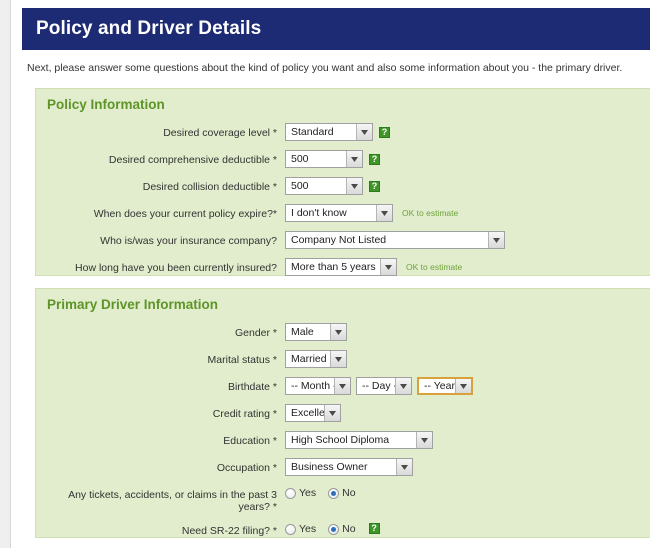 The width and height of the screenshot is (650, 548). I want to click on field-marital-status: Married, so click(318, 359).